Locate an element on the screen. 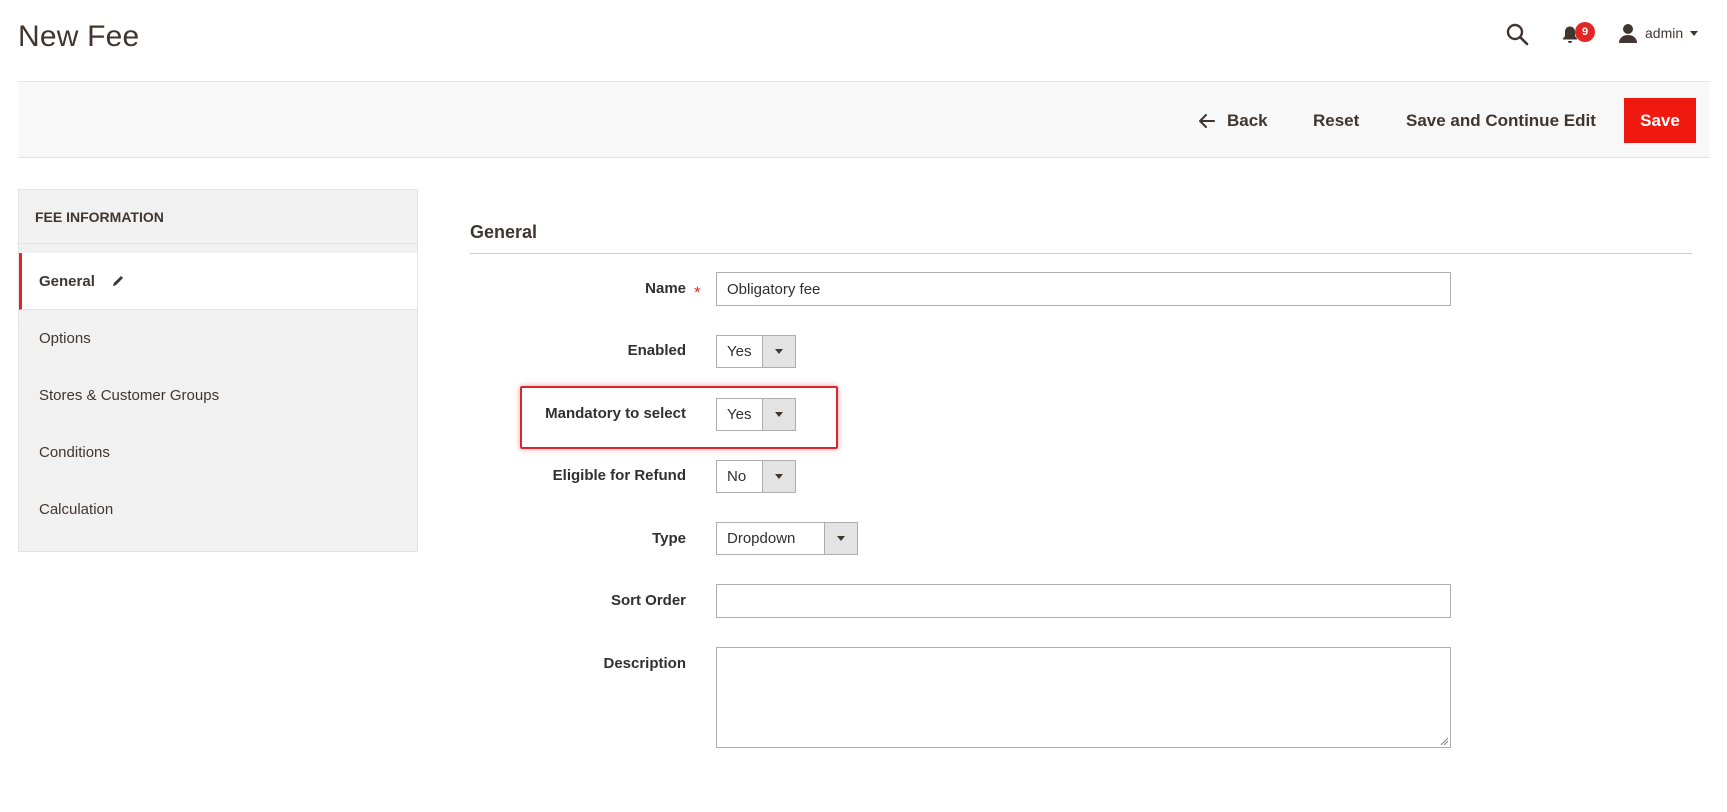  sidebar-heading: FEE INFORMATION is located at coordinates (218, 217).